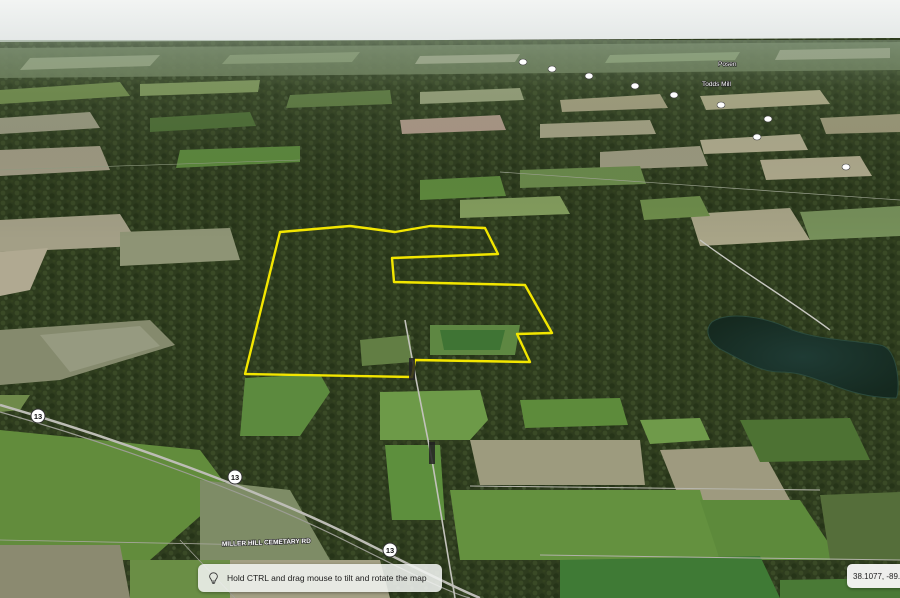  What do you see at coordinates (727, 64) in the screenshot?
I see `place-label-posen: Posen` at bounding box center [727, 64].